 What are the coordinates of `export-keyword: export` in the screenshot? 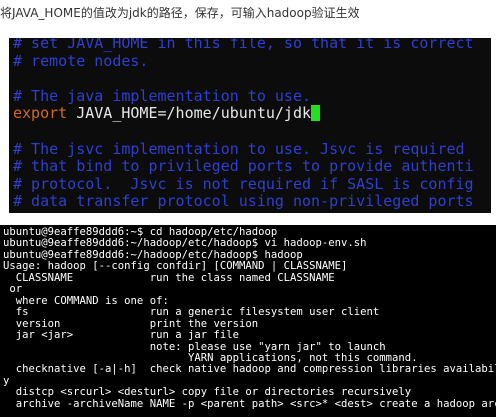 It's located at (40, 113).